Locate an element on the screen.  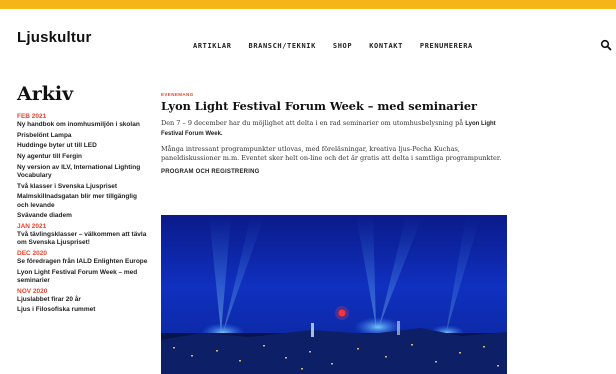
site-logo: Ljuskultur is located at coordinates (54, 37).